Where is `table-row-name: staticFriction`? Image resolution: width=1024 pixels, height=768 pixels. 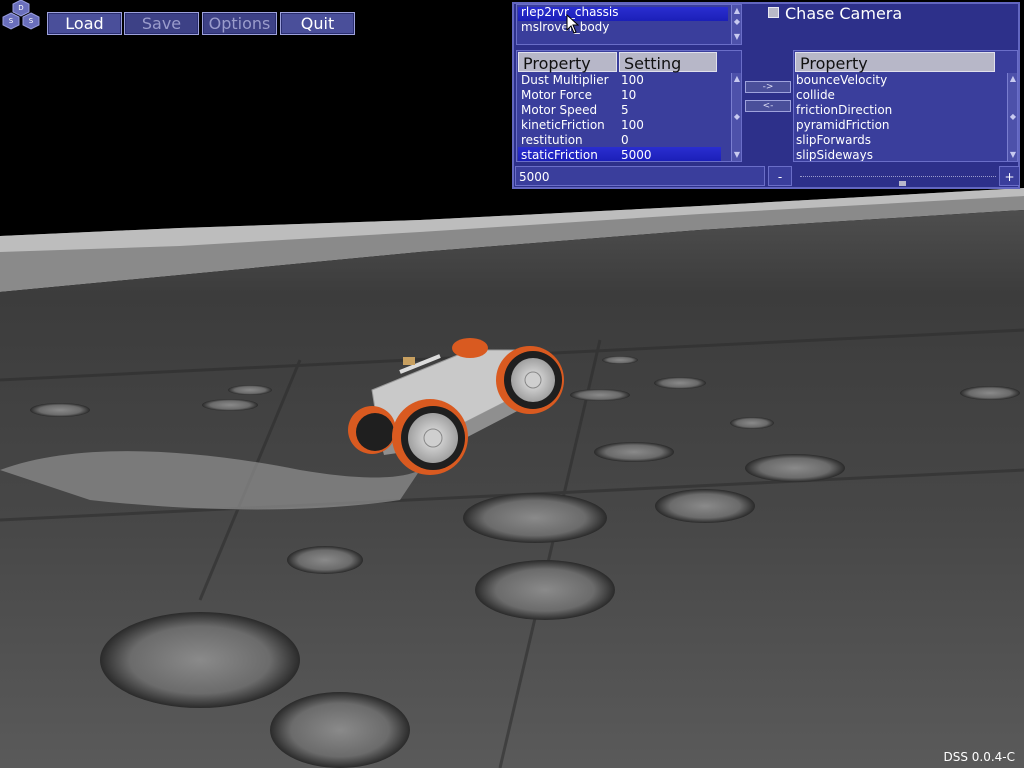 table-row-name: staticFriction is located at coordinates (559, 154).